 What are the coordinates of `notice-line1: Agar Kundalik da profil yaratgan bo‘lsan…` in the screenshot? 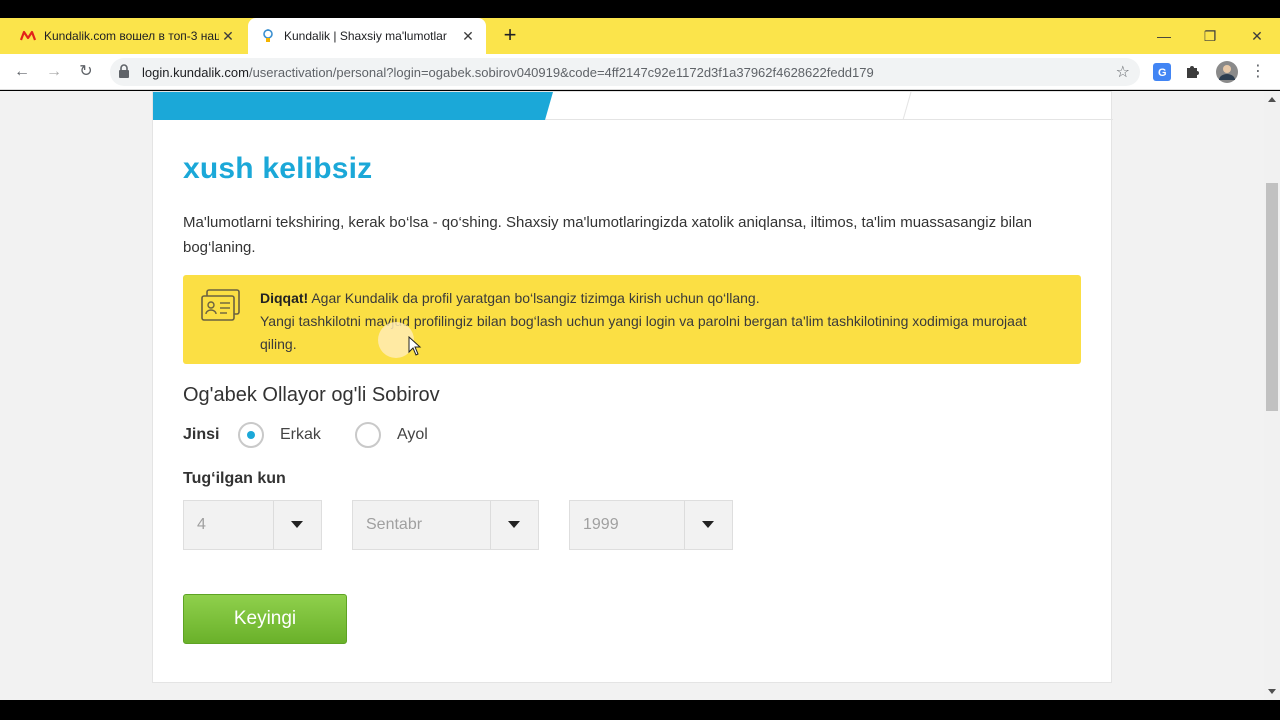 It's located at (534, 298).